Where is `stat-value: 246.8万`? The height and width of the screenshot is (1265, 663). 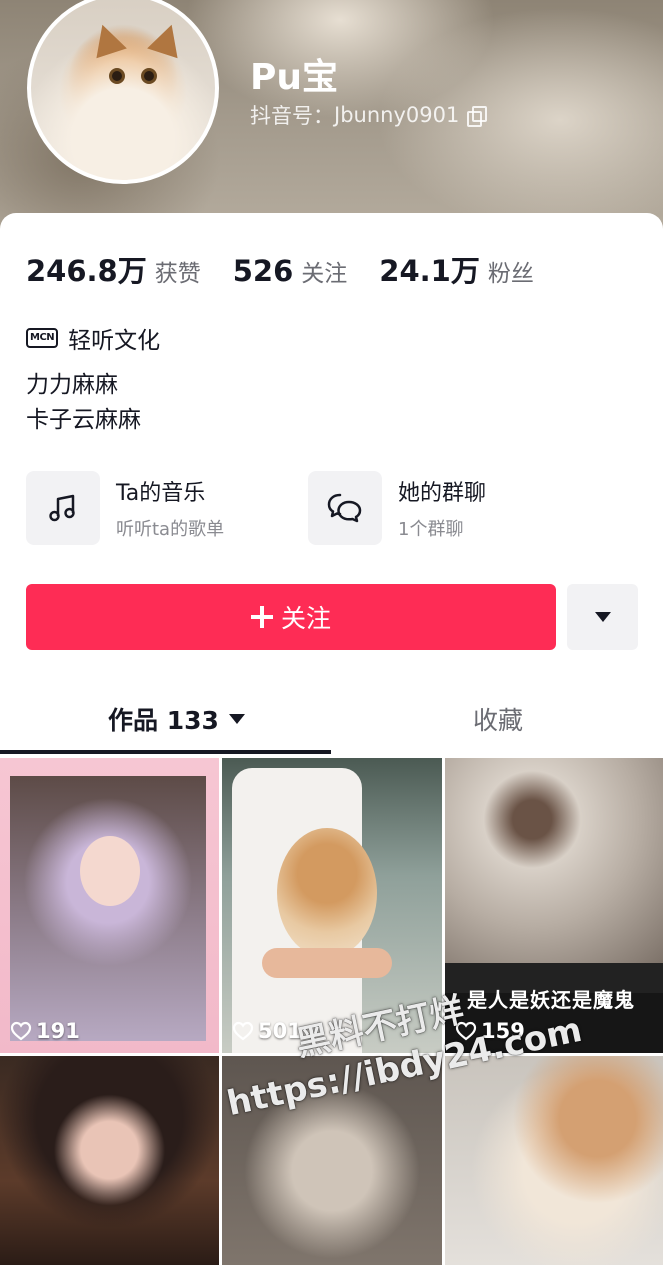
stat-value: 246.8万 is located at coordinates (86, 271).